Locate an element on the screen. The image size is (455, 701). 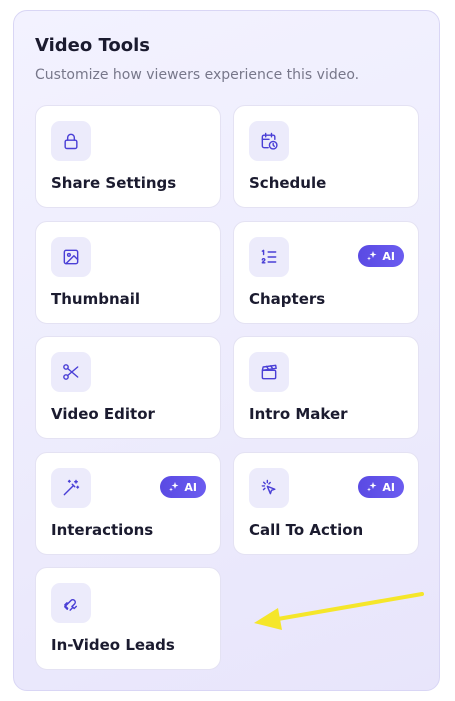
tool-card-label: In-Video Leads is located at coordinates (113, 645).